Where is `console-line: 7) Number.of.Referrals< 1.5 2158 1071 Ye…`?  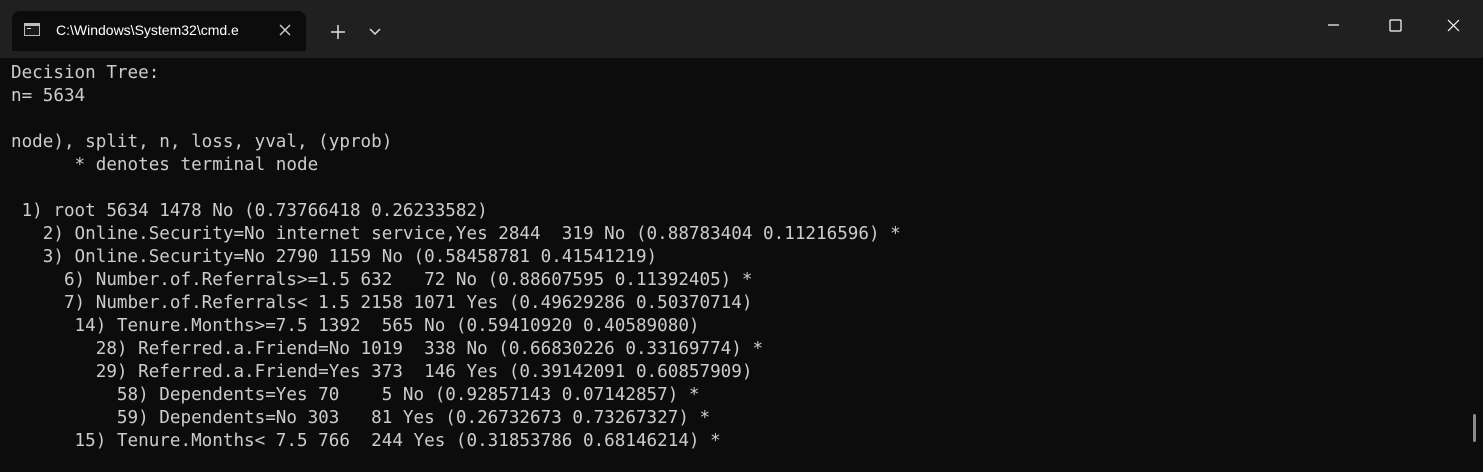
console-line: 7) Number.of.Referrals< 1.5 2158 1071 Ye… is located at coordinates (382, 303).